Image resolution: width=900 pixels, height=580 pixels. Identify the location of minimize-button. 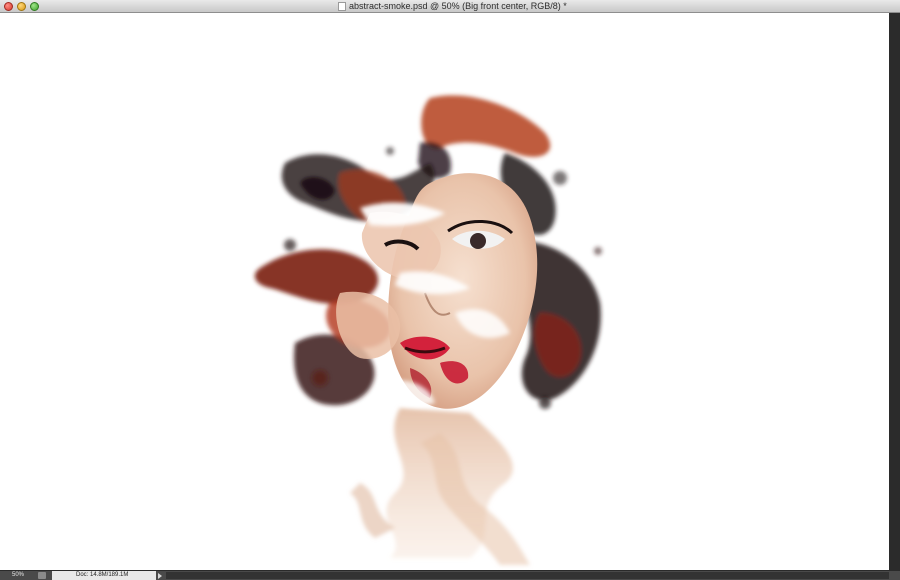
(21, 6).